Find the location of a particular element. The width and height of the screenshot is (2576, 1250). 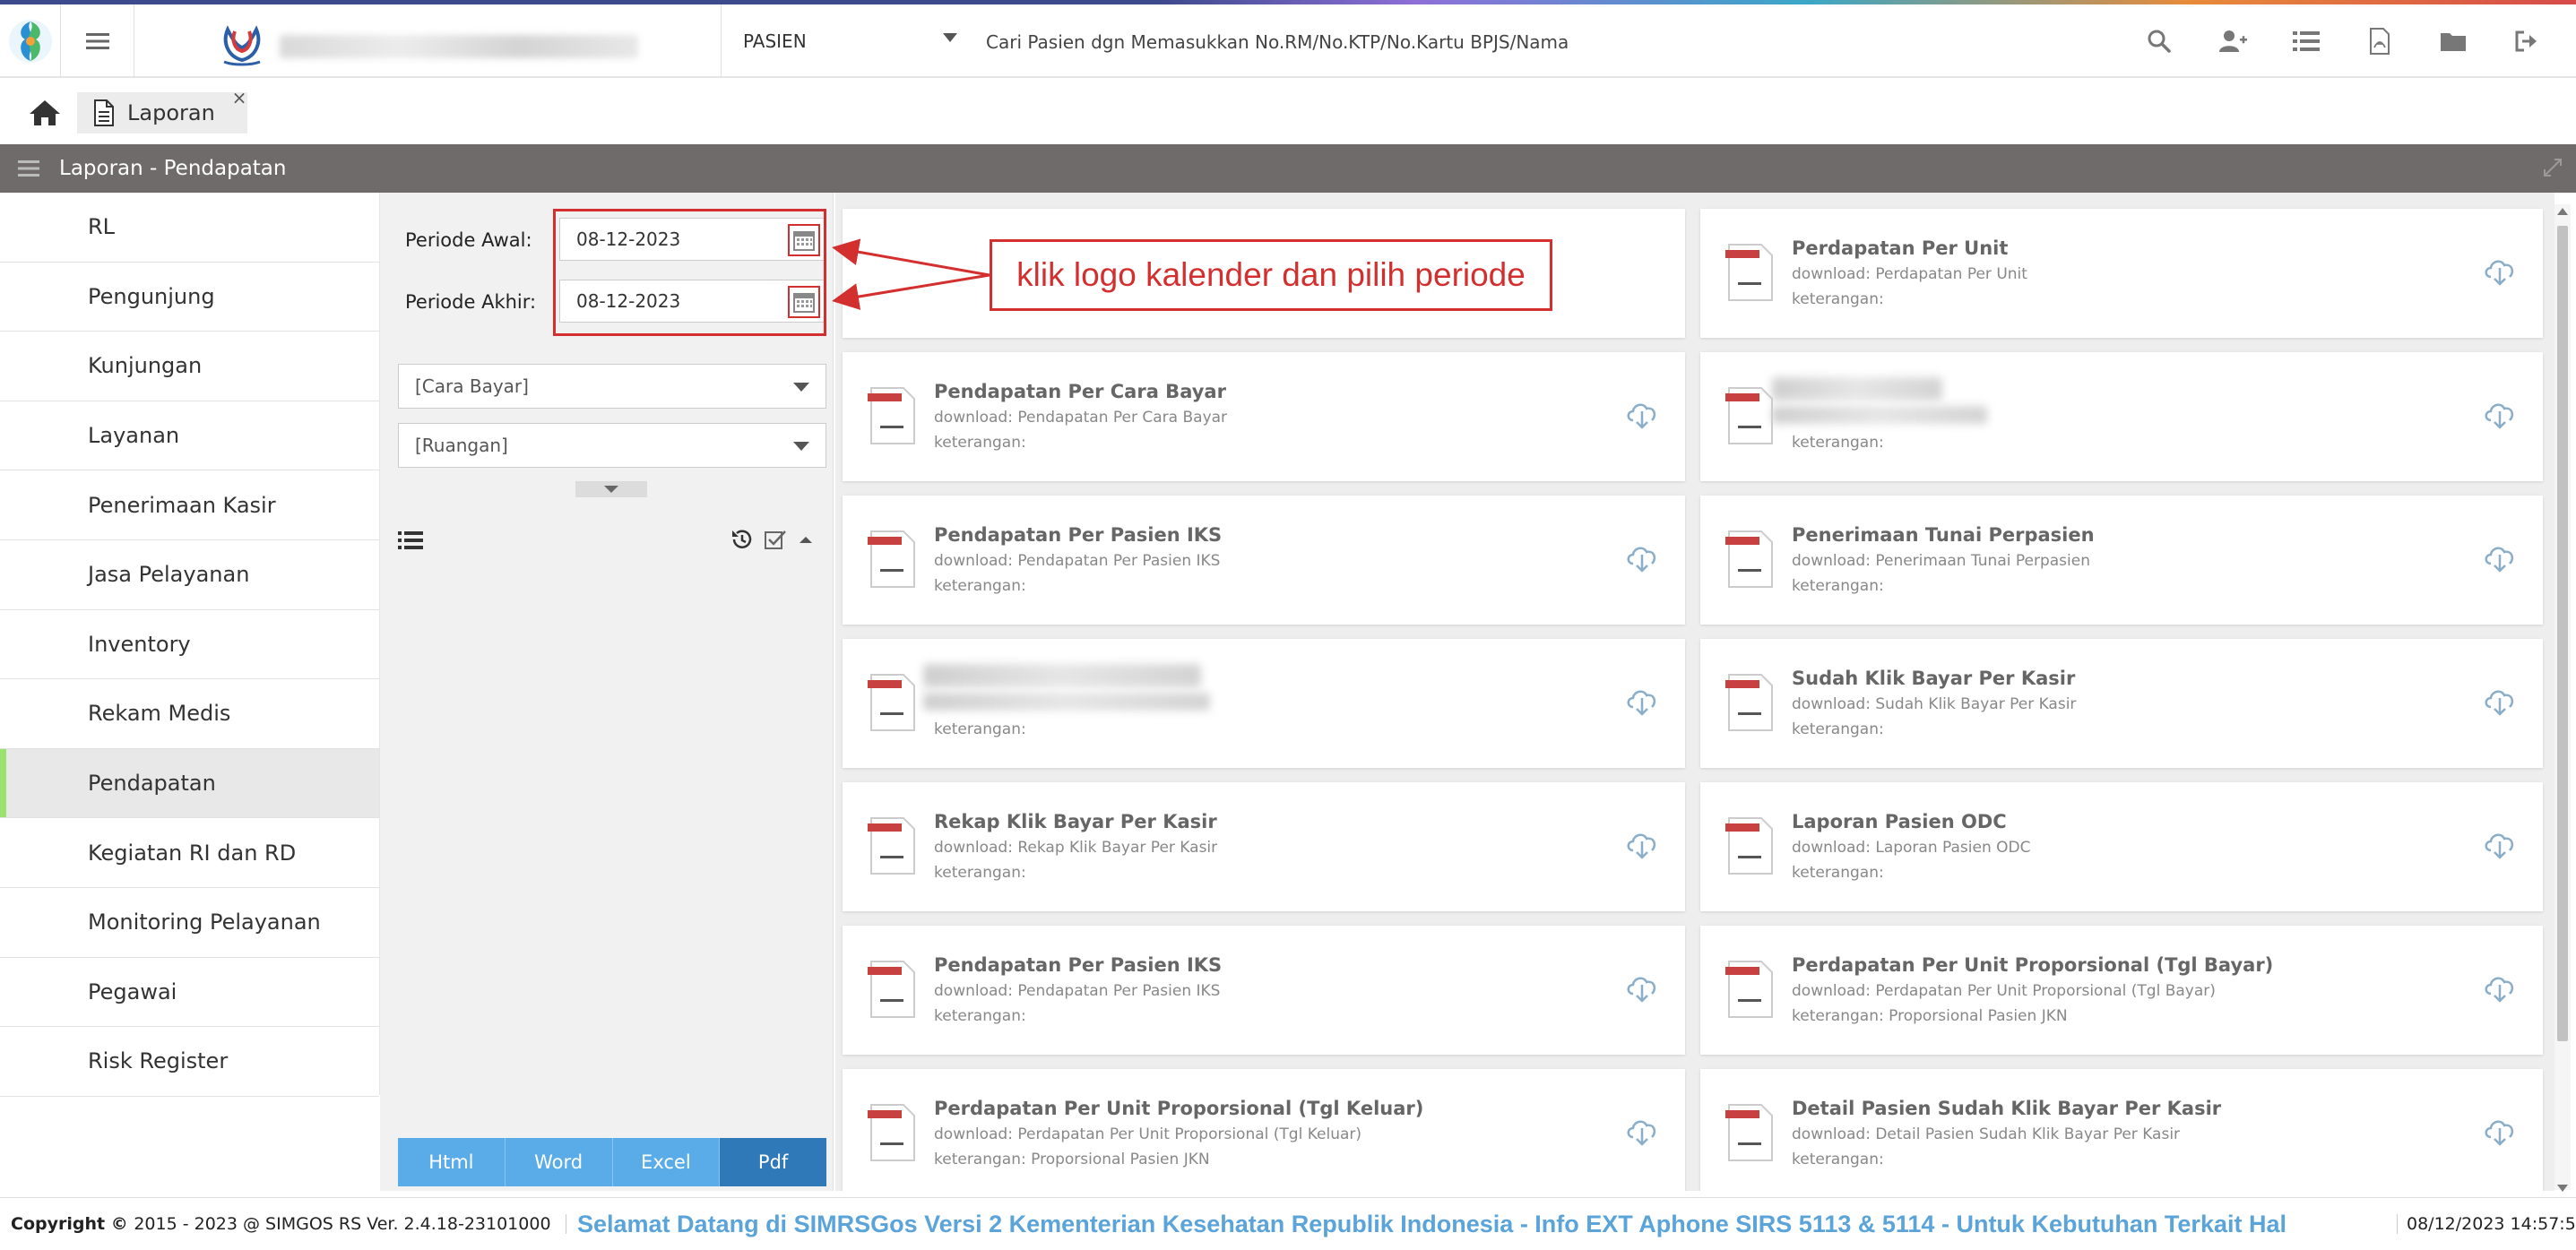

sidebar-item-monitoring-pelayanan: Monitoring Pelayanan is located at coordinates (189, 922).